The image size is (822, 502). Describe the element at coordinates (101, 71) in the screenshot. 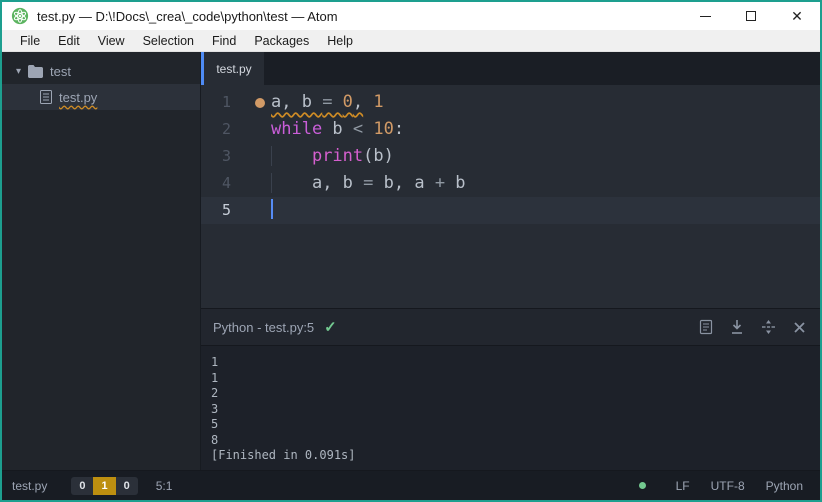

I see `tree-folder-row: ▾ test` at that location.